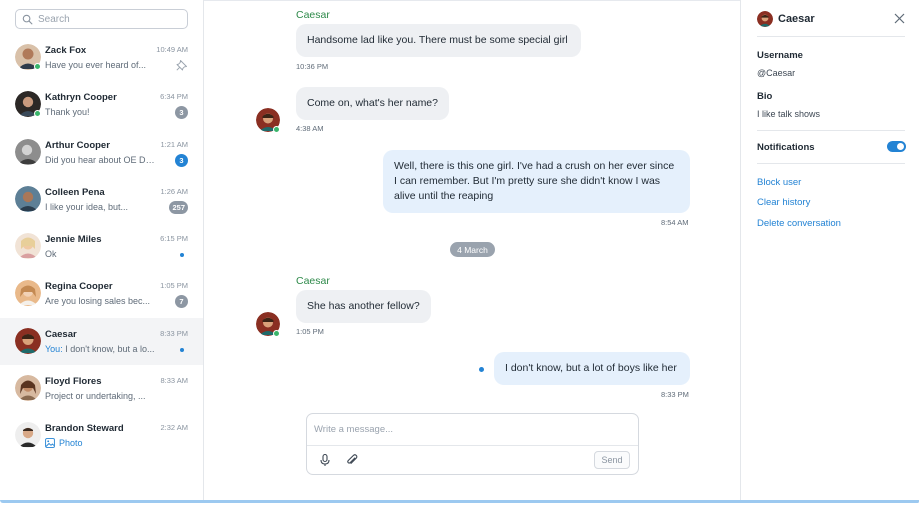  Describe the element at coordinates (73, 240) in the screenshot. I see `chat-name: Jennie Miles` at that location.